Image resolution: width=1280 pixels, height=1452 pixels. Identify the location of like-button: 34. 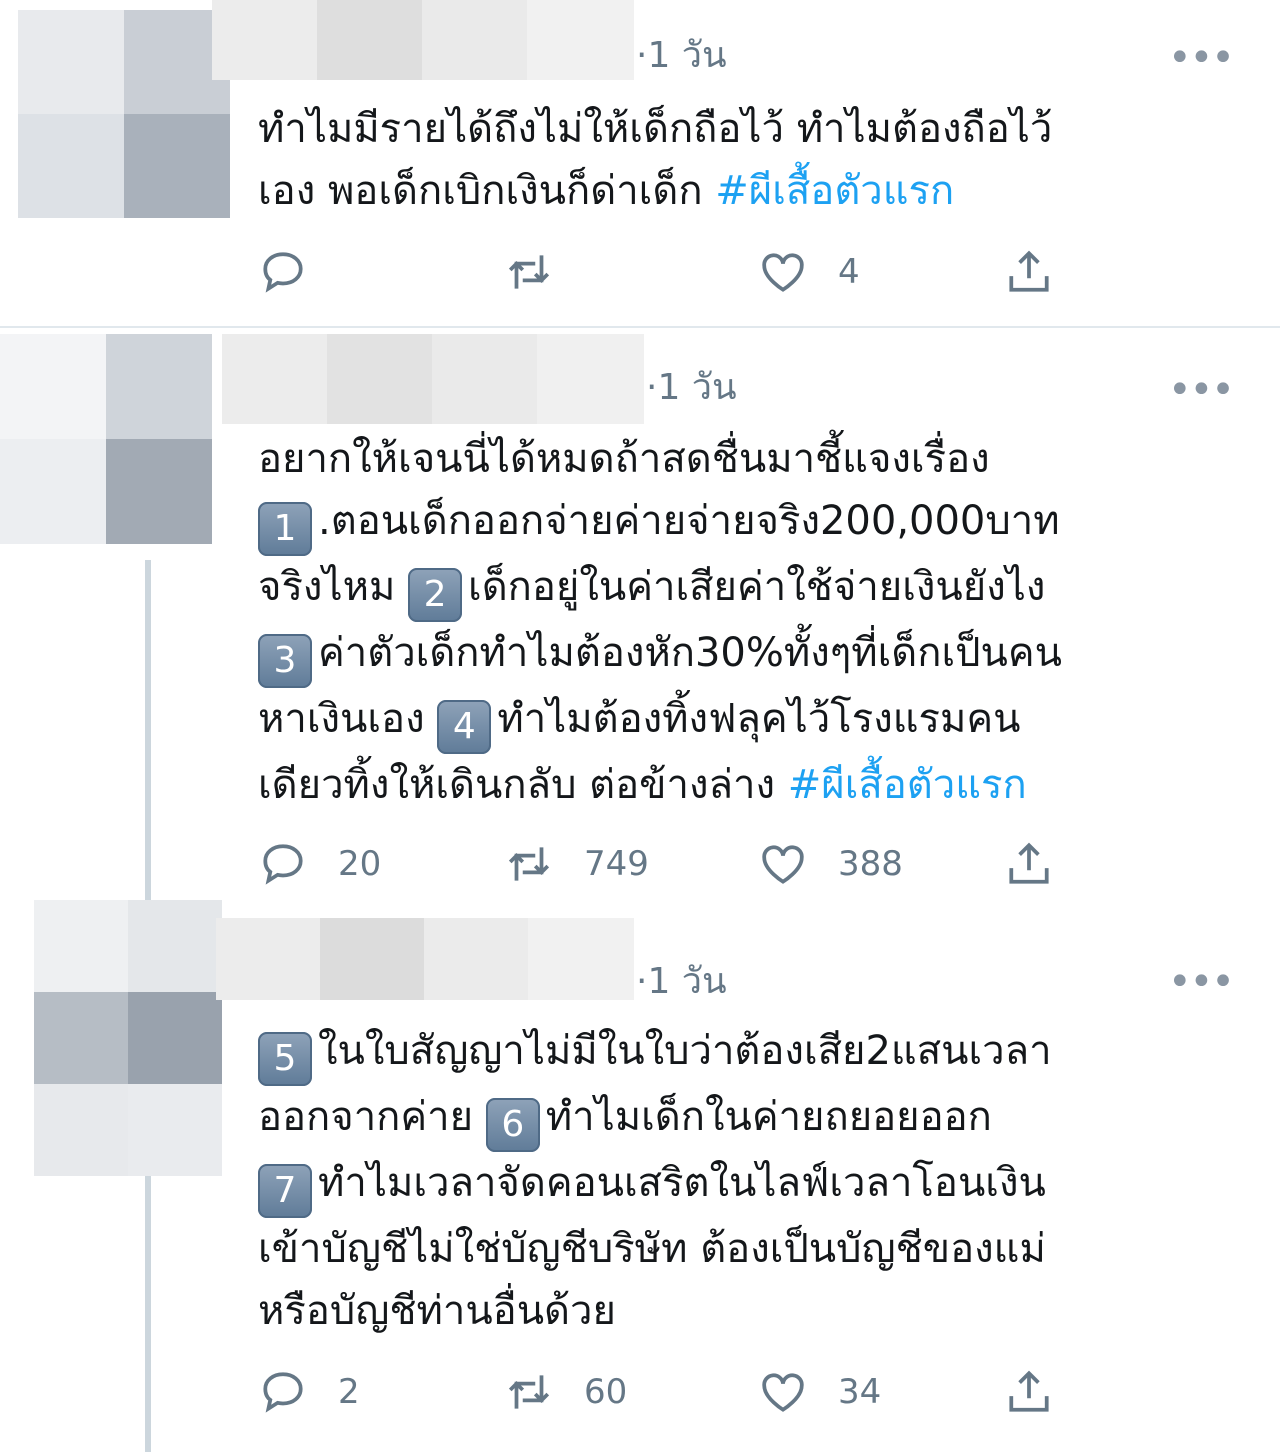
(819, 1392).